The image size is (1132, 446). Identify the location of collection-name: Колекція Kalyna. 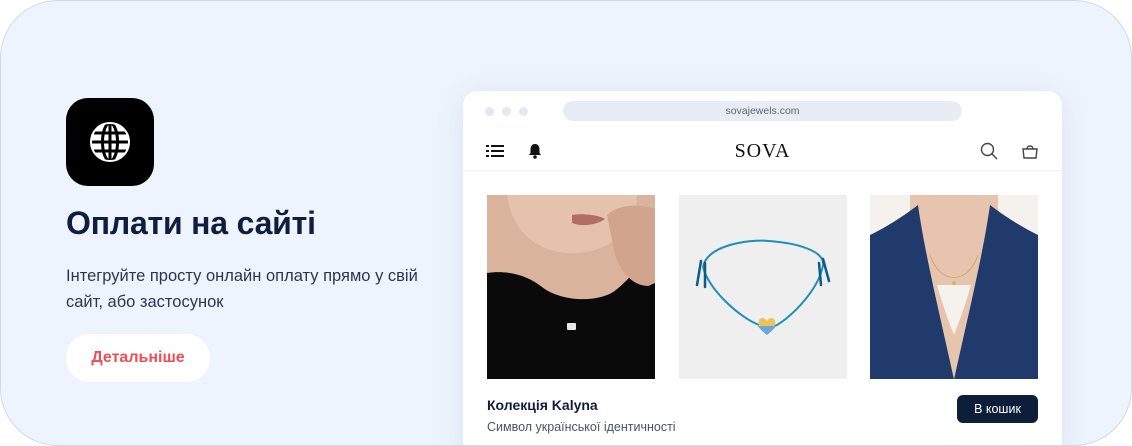
(542, 405).